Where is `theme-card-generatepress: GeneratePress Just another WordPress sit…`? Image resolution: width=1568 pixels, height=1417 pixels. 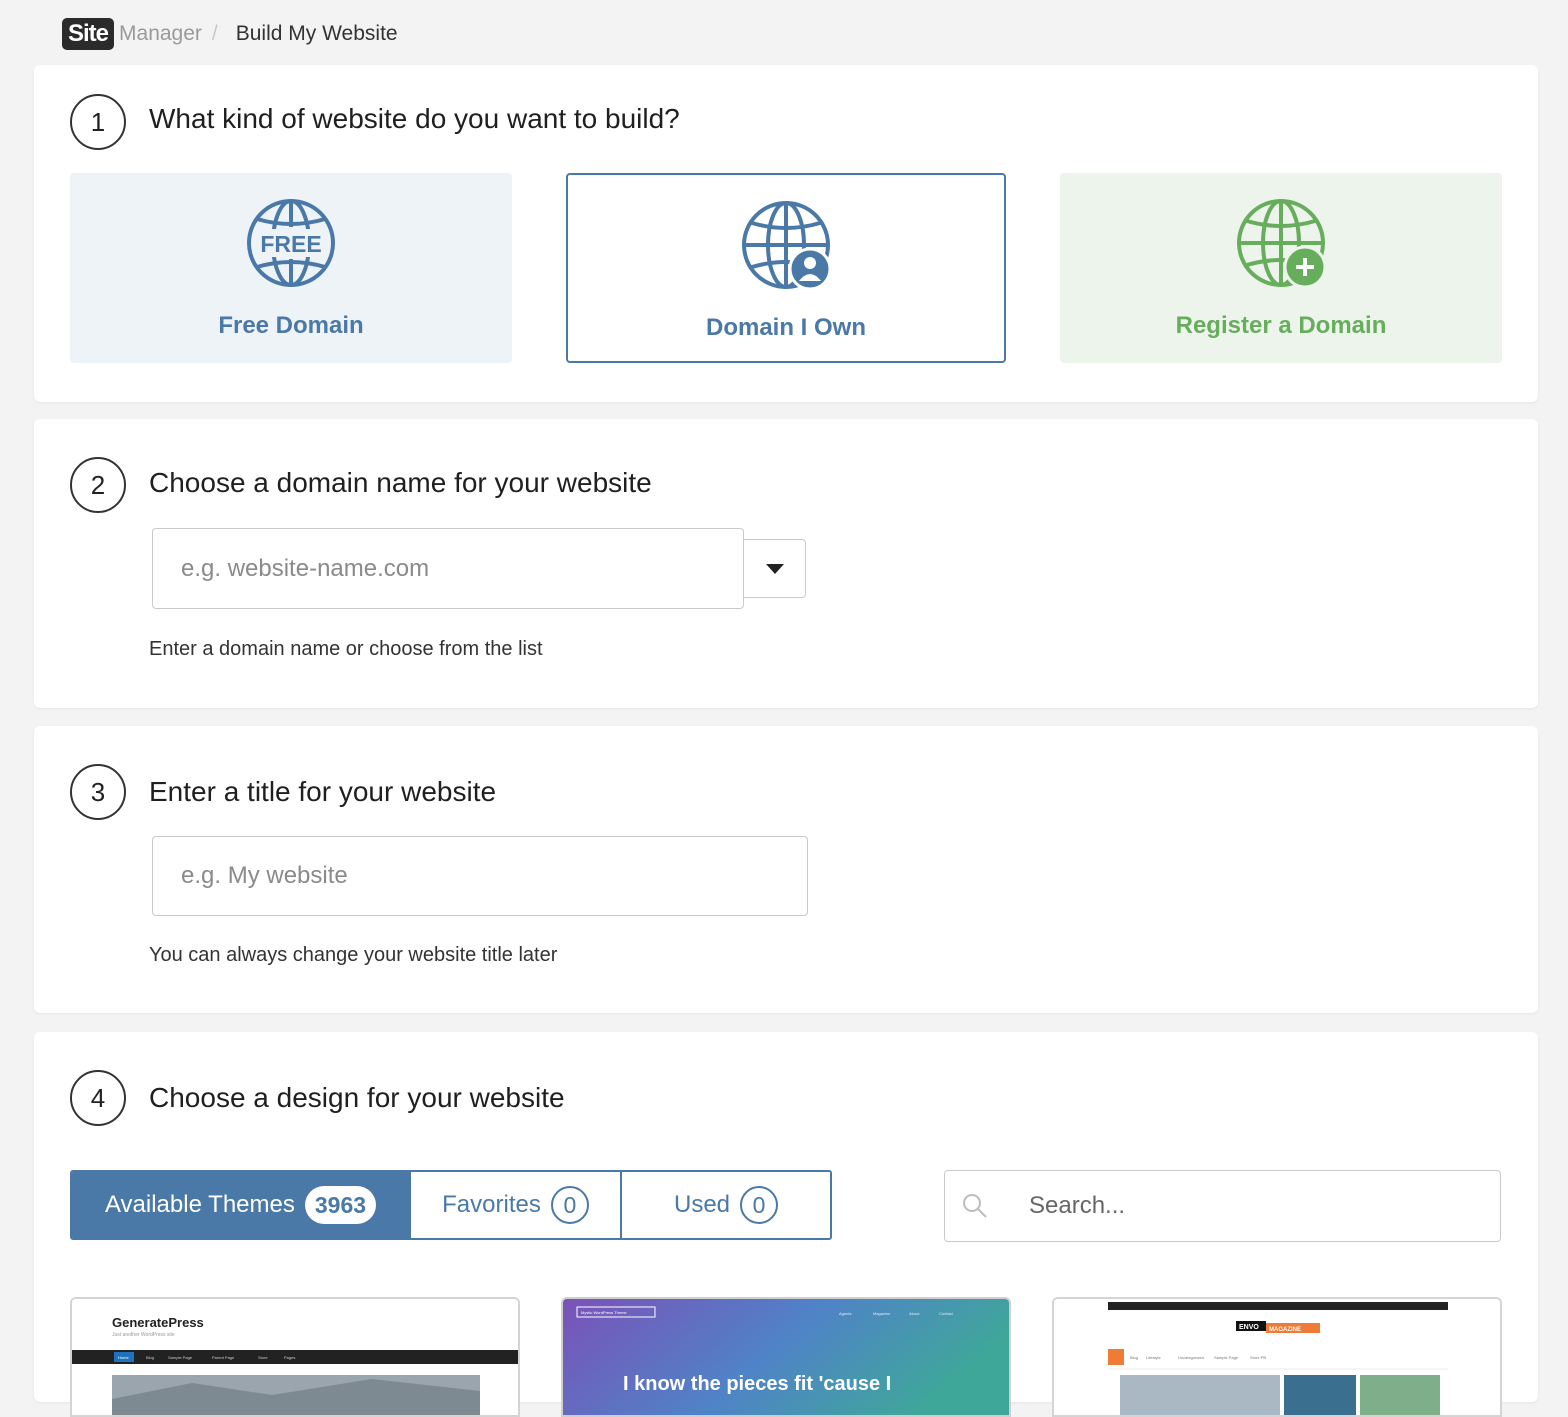
theme-card-generatepress: GeneratePress Just another WordPress sit… is located at coordinates (295, 1357).